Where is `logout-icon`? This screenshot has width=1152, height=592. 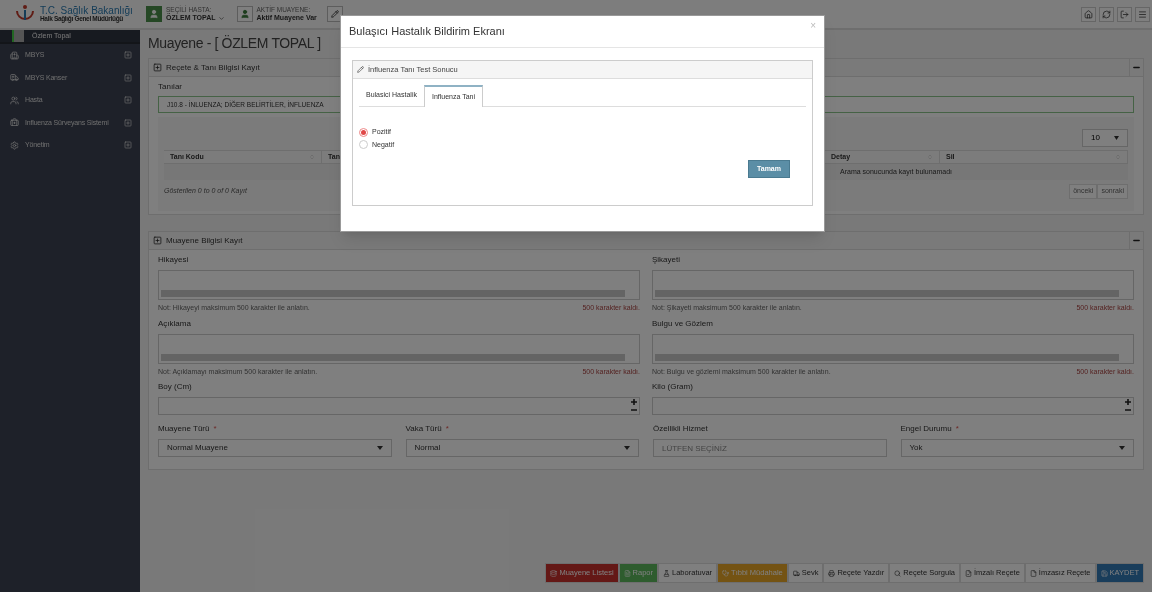
logout-icon is located at coordinates (1124, 14).